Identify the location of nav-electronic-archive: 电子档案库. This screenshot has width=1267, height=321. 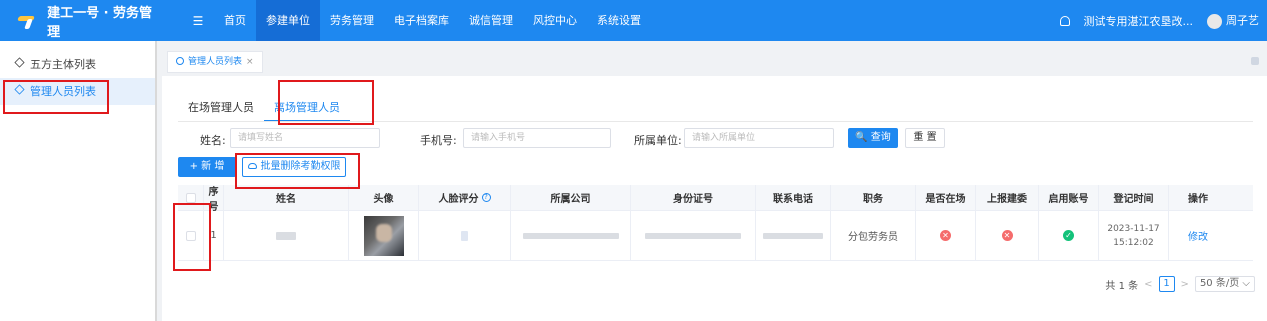
(421, 20).